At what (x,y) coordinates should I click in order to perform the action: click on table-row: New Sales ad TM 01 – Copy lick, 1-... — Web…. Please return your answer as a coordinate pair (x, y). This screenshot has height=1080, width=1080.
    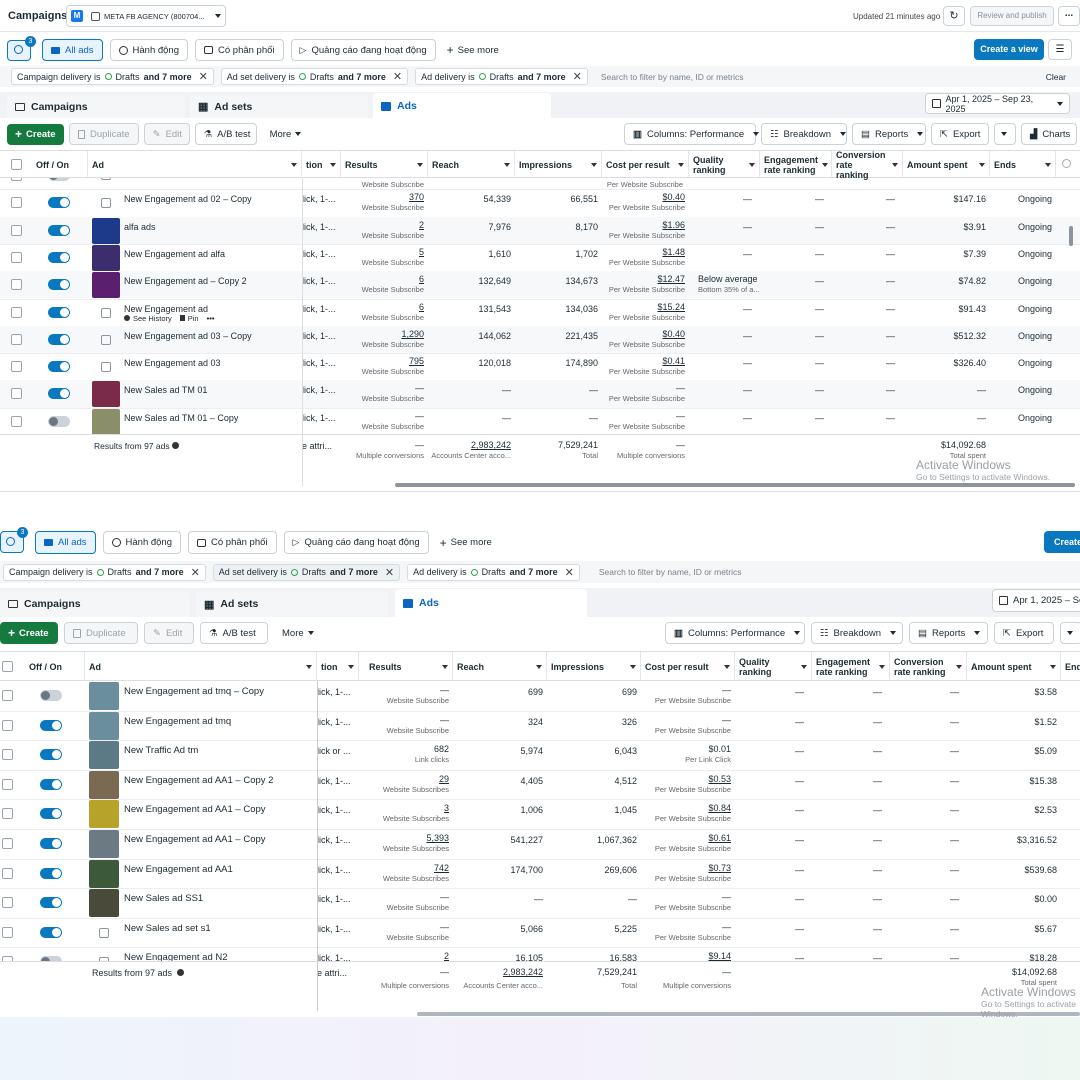
    Looking at the image, I should click on (540, 421).